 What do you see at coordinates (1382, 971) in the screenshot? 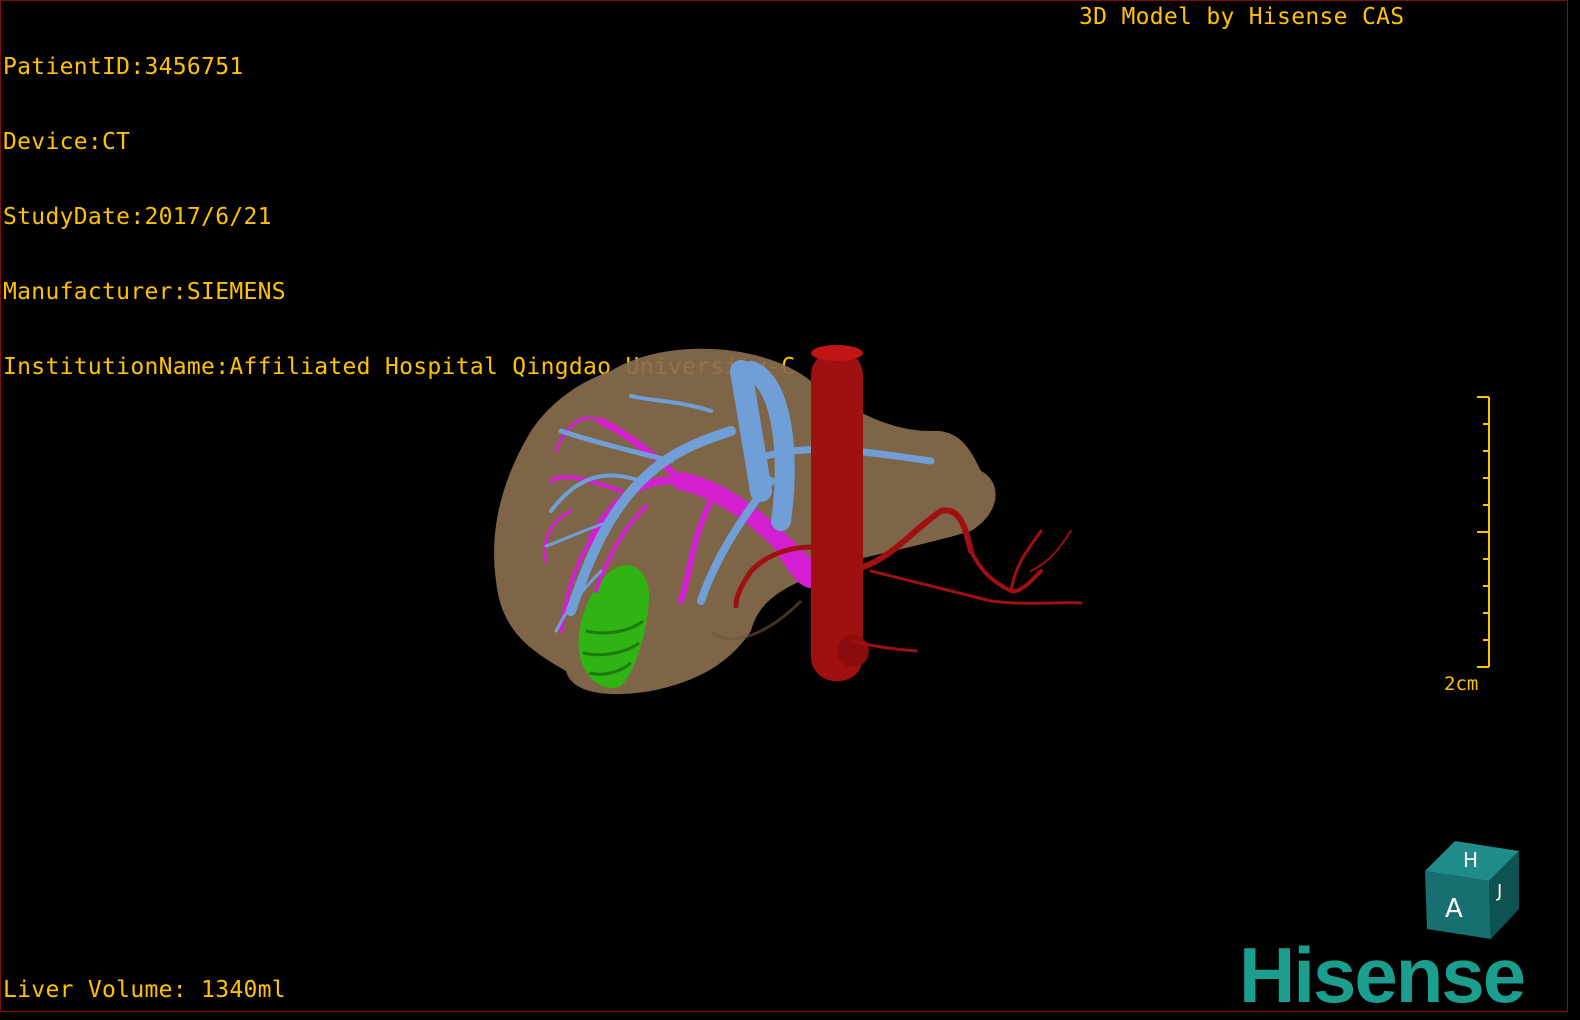
I see `hisense-logo: Hisense` at bounding box center [1382, 971].